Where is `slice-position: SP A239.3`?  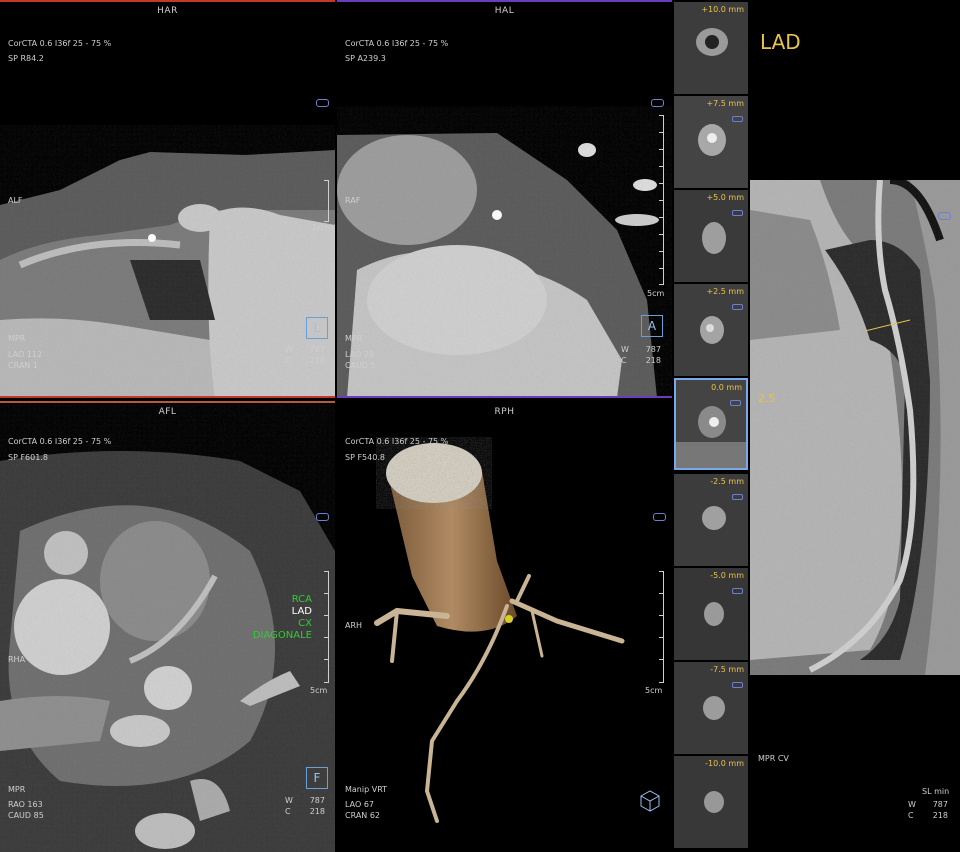
slice-position: SP A239.3 is located at coordinates (365, 58).